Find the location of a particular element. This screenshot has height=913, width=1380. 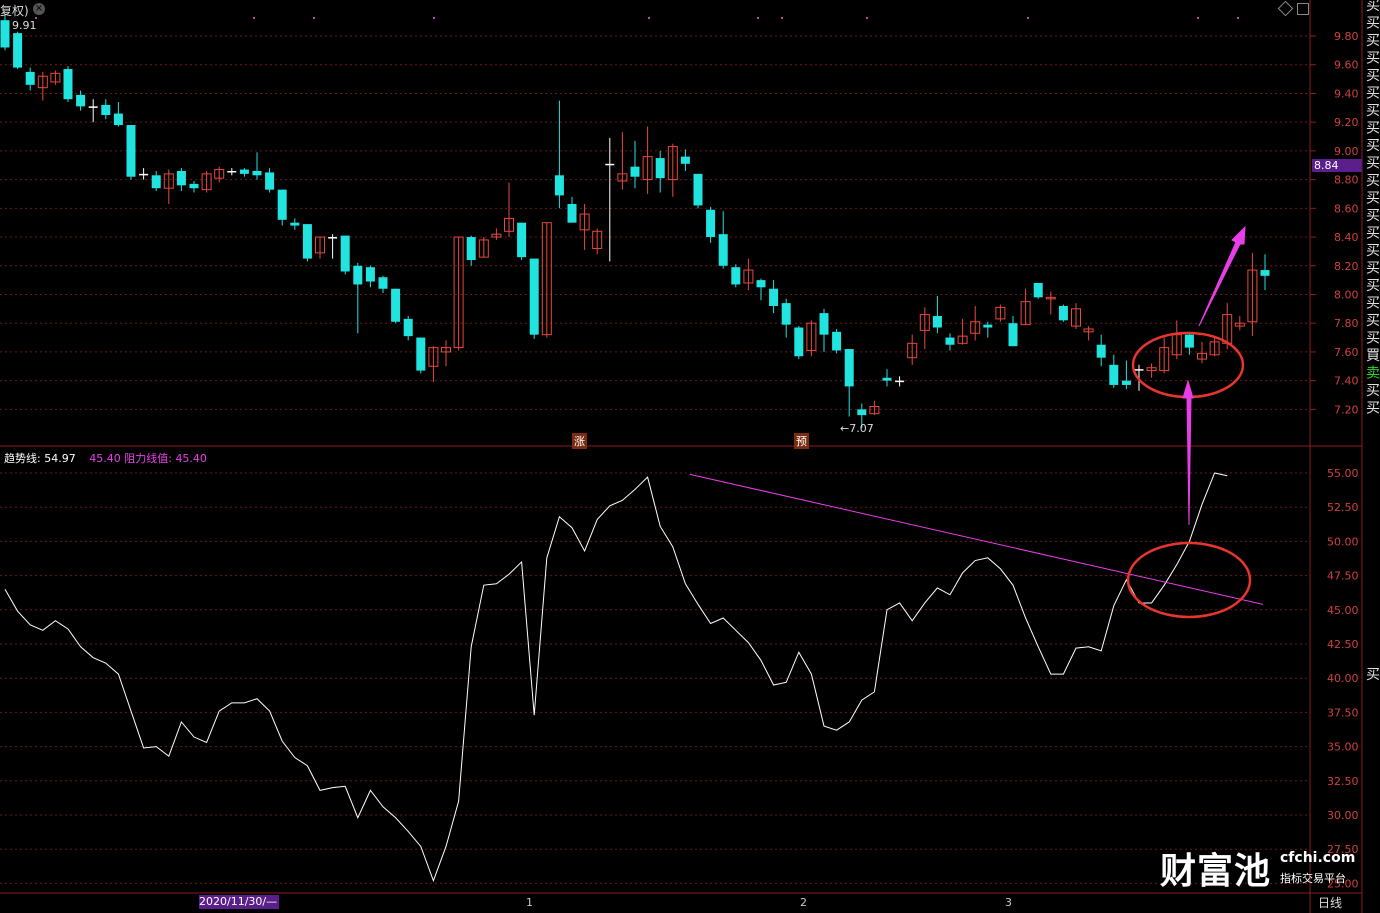

price-tick-label: 8.40 is located at coordinates (1346, 237).